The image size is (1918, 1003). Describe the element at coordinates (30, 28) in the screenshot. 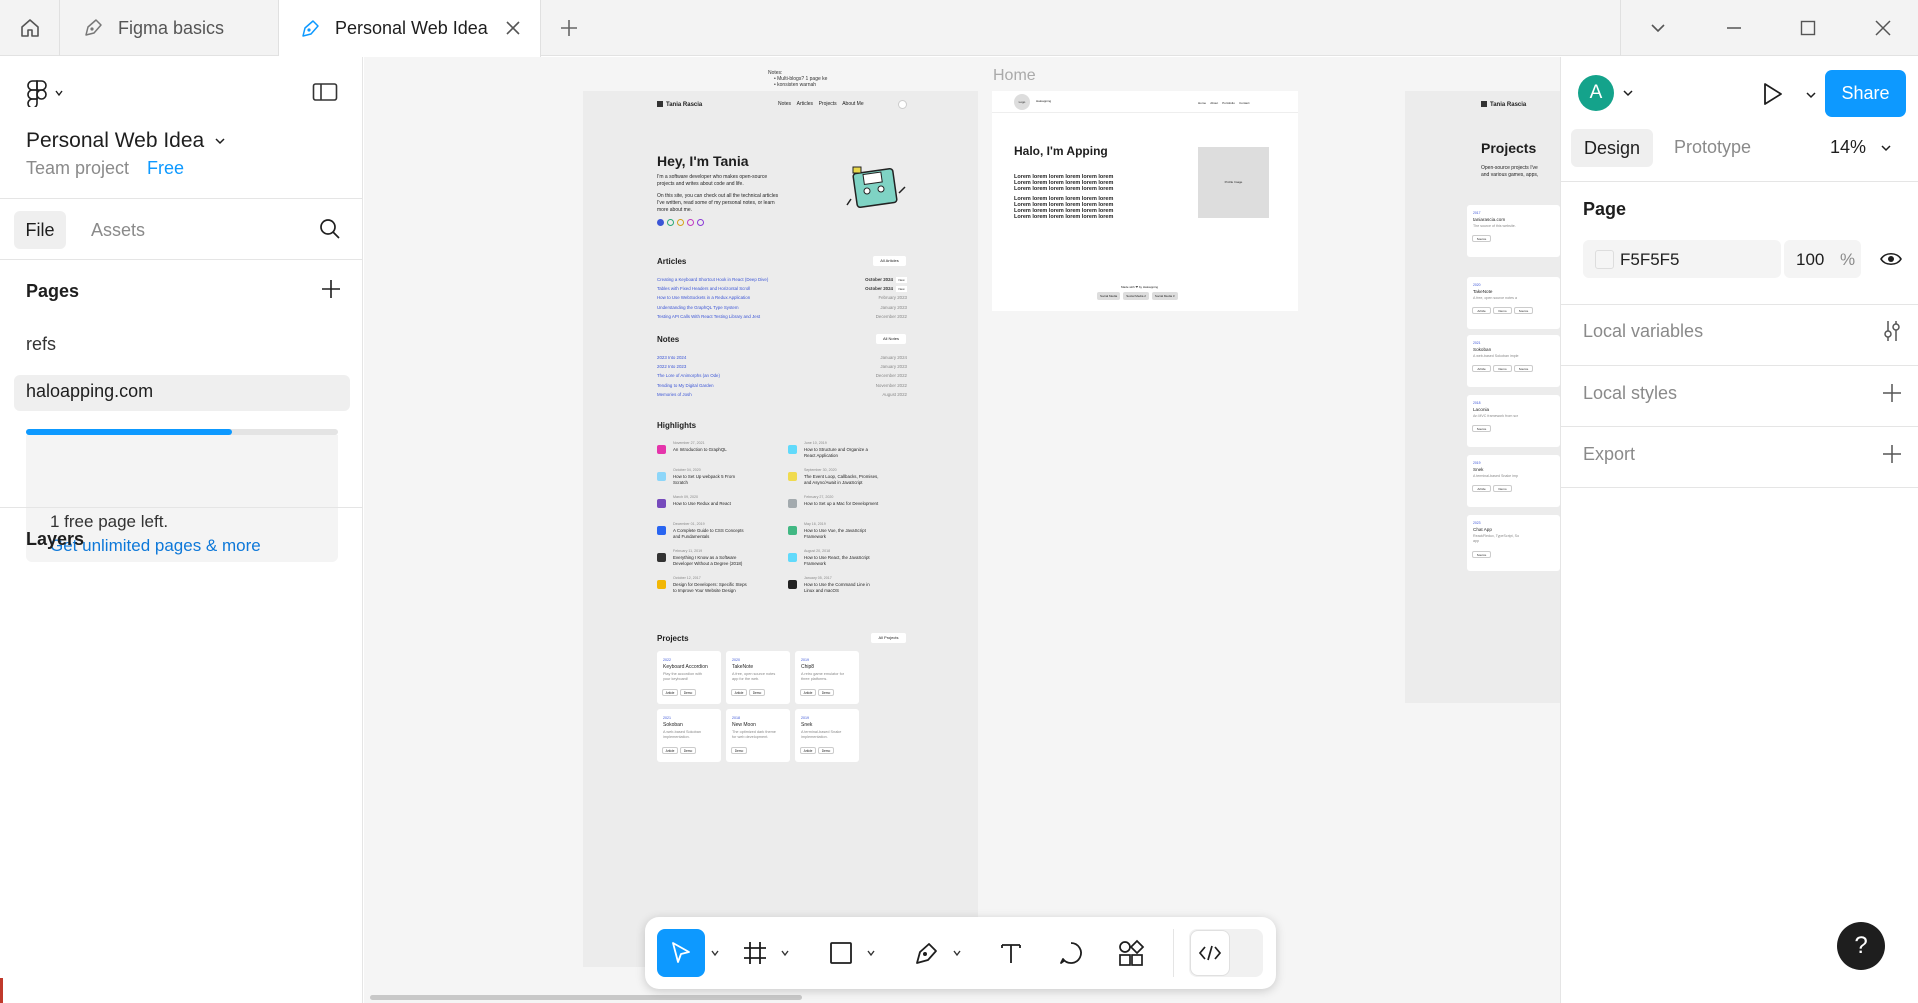

I see `home-tab` at that location.